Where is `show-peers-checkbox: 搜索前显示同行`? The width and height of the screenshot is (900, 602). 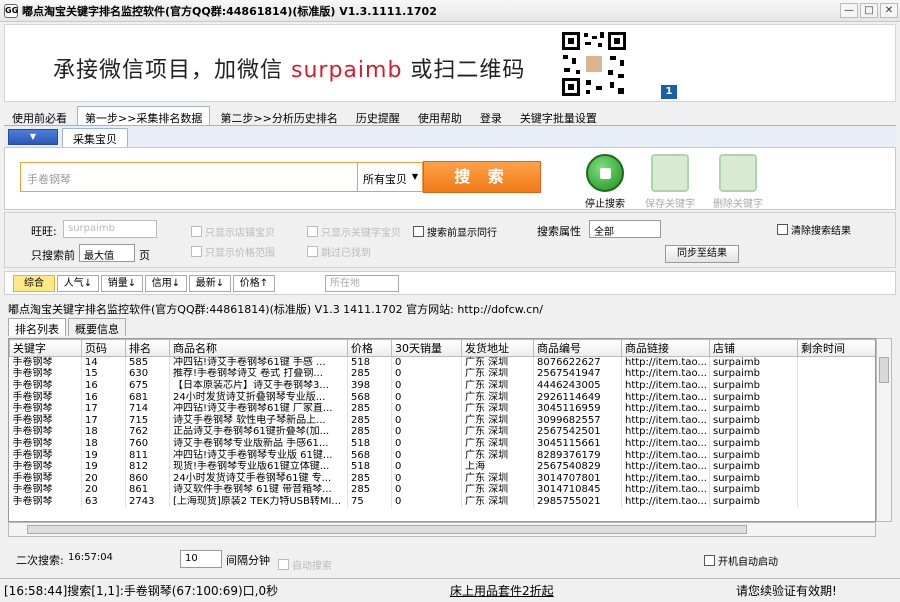
show-peers-checkbox: 搜索前显示同行 is located at coordinates (455, 231).